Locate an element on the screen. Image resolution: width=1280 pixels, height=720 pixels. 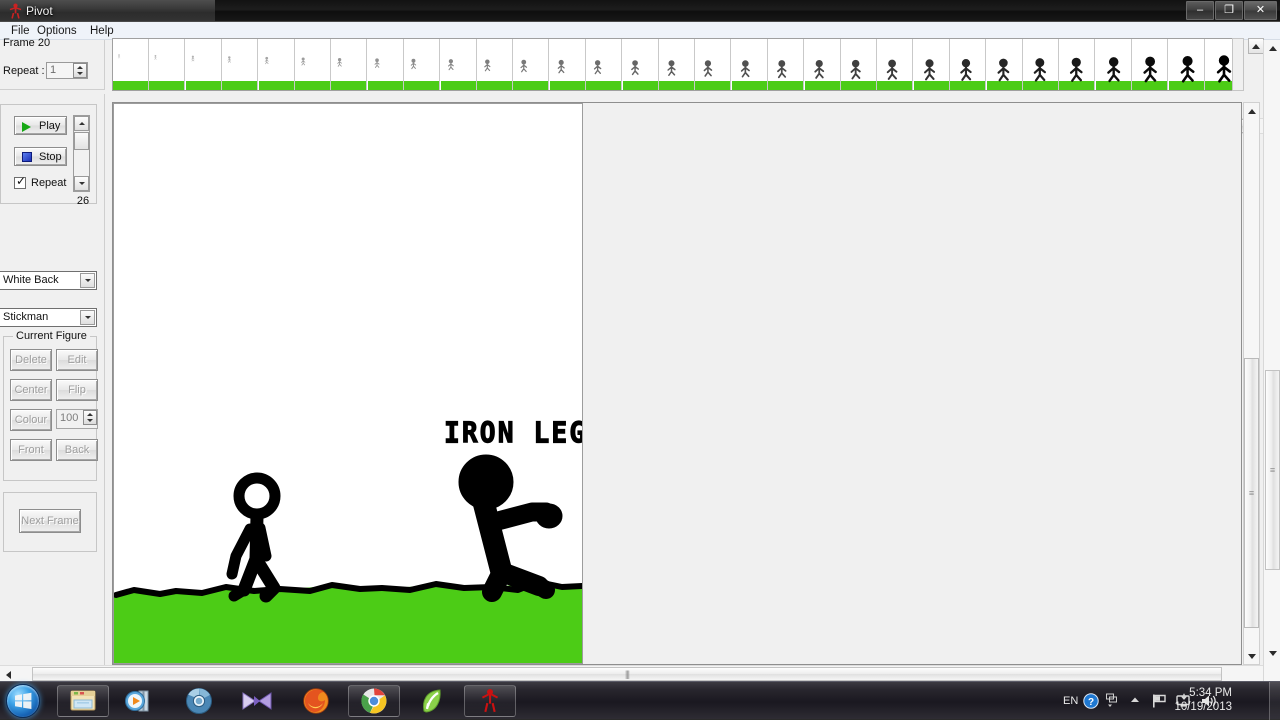
frame-scrollbar-thumb is located at coordinates (81, 141).